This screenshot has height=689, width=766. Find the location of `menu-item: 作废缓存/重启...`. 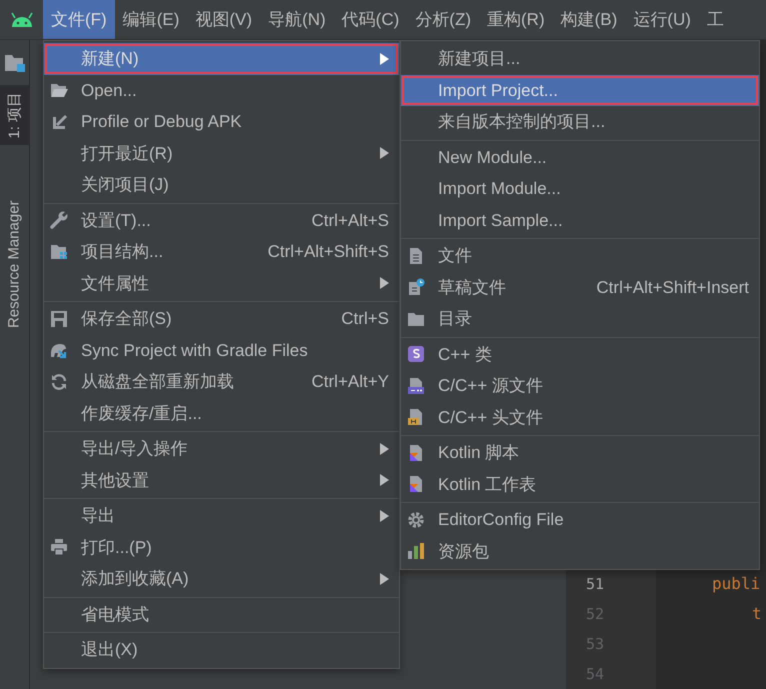

menu-item: 作废缓存/重启... is located at coordinates (221, 413).